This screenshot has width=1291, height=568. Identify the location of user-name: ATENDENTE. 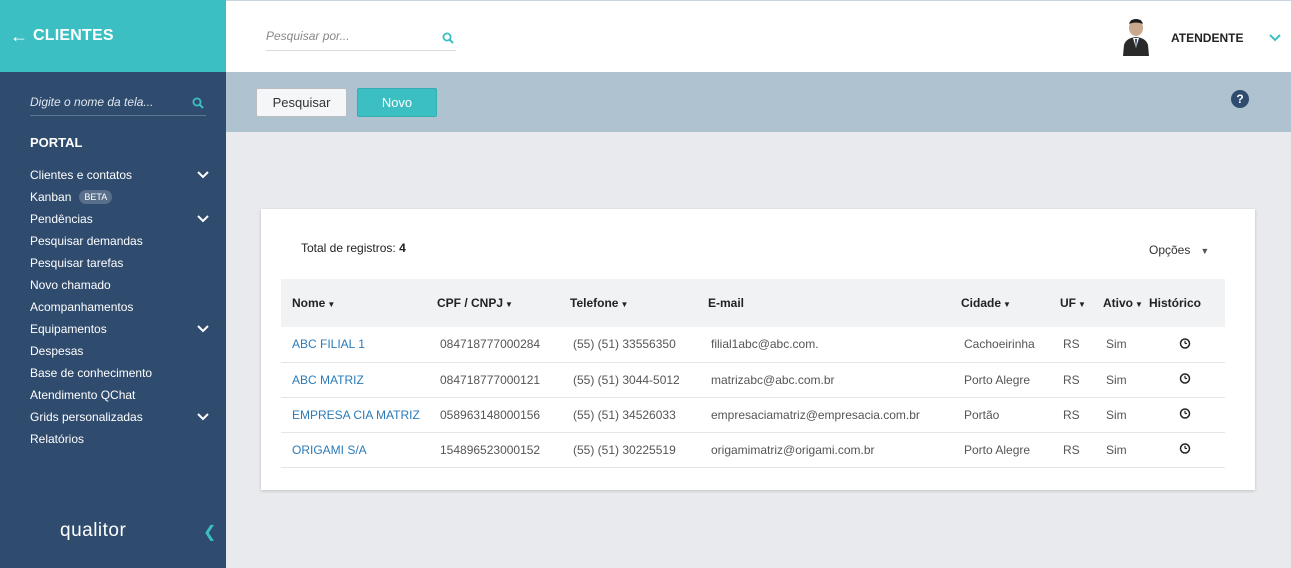
(1207, 38).